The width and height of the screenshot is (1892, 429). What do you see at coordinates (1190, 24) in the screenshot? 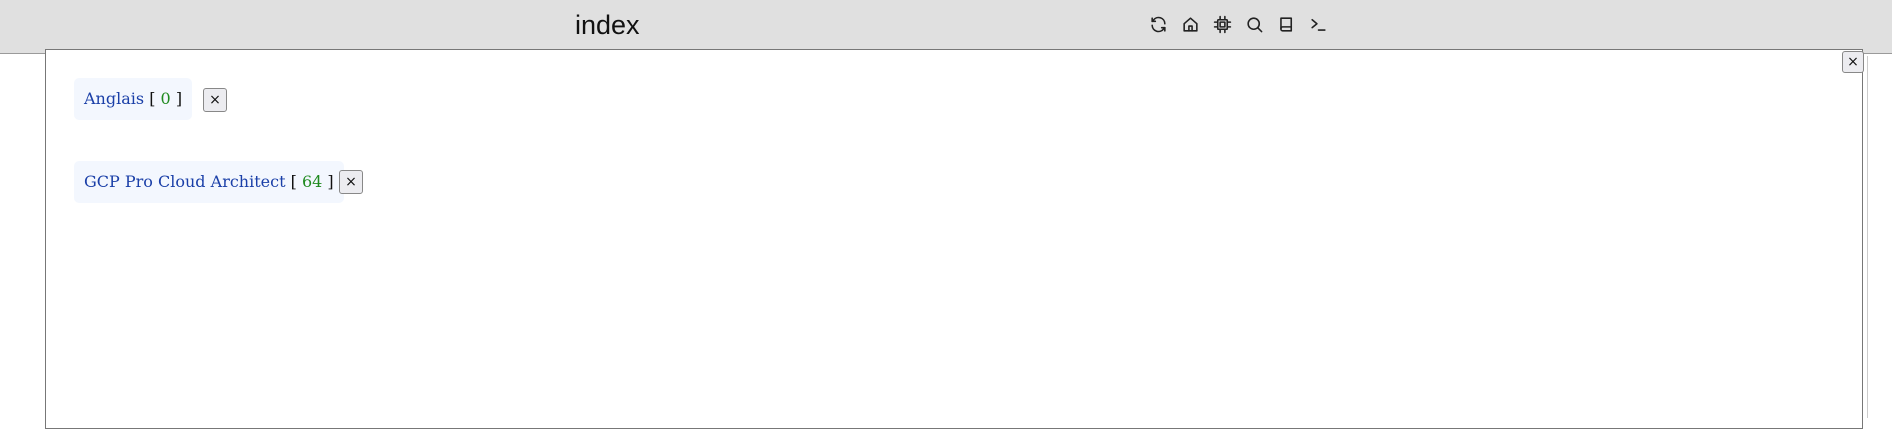
I see `home-icon` at bounding box center [1190, 24].